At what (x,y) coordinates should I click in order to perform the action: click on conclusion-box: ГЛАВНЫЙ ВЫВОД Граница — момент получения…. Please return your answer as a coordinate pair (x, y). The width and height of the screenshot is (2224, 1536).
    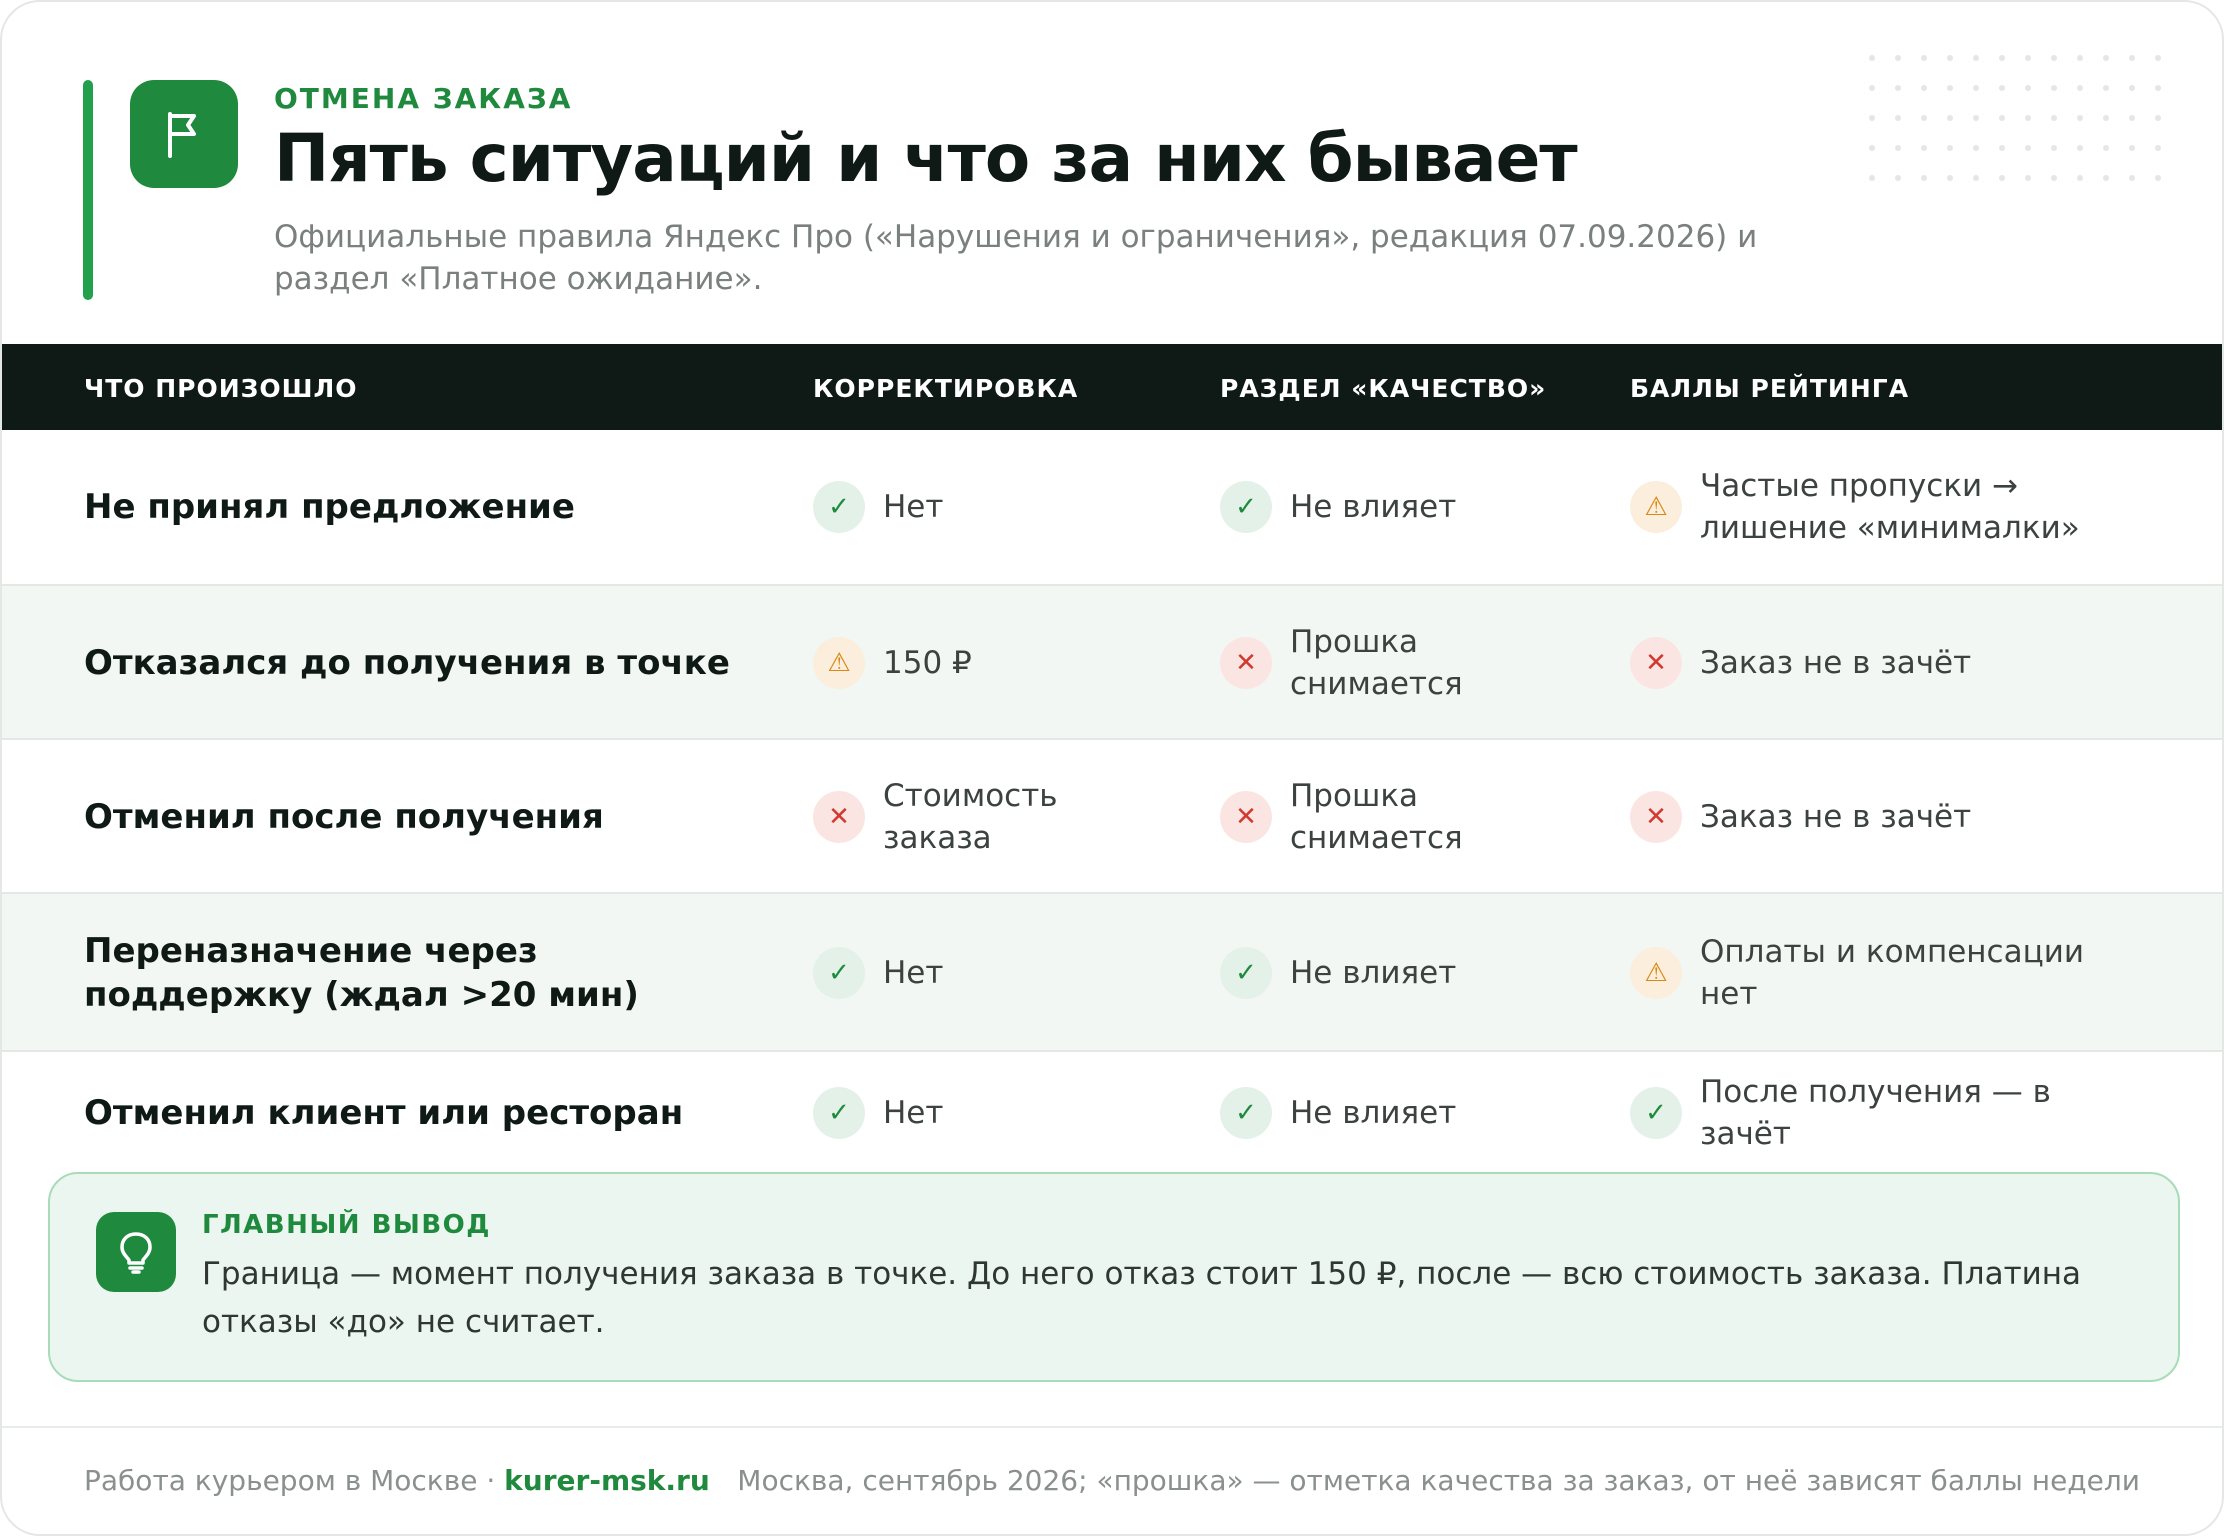
    Looking at the image, I should click on (1114, 1277).